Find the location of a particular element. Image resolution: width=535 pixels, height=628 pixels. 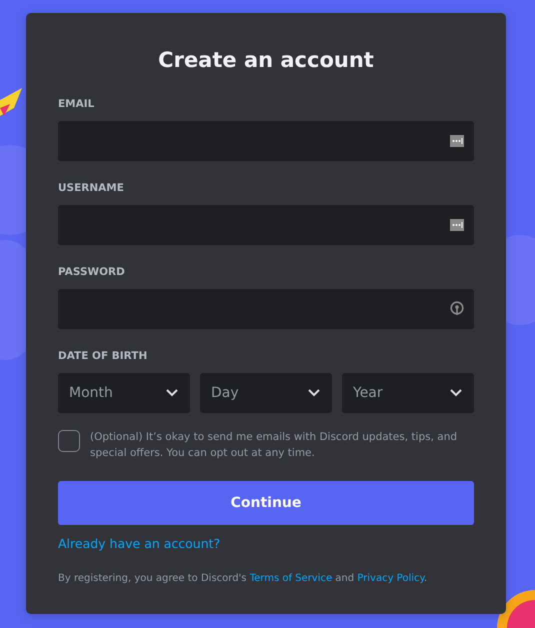

login-link: Already have an account? is located at coordinates (139, 544).